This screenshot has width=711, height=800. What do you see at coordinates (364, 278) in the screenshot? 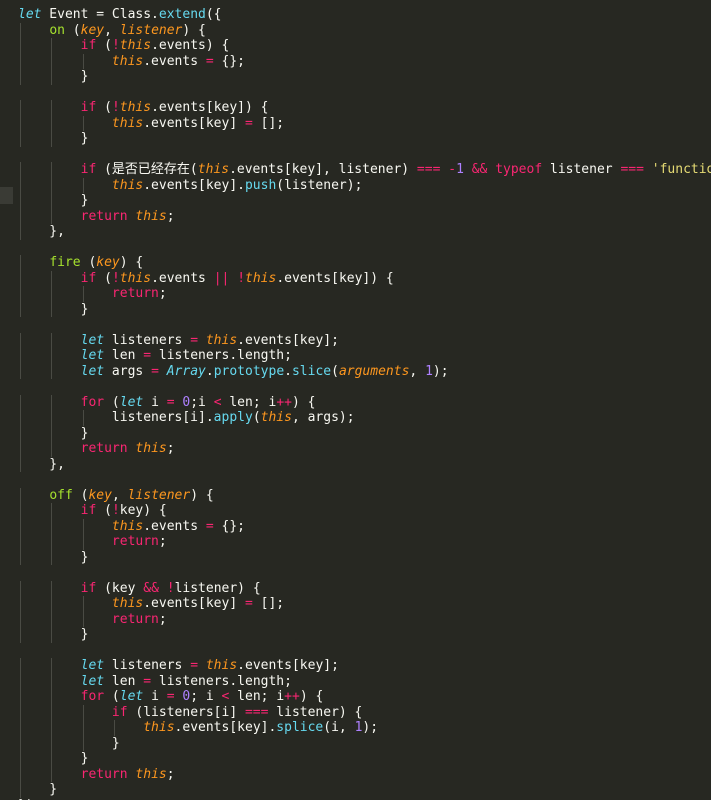
I see `code-line: if (!this.events || !this.events[key]) {` at bounding box center [364, 278].